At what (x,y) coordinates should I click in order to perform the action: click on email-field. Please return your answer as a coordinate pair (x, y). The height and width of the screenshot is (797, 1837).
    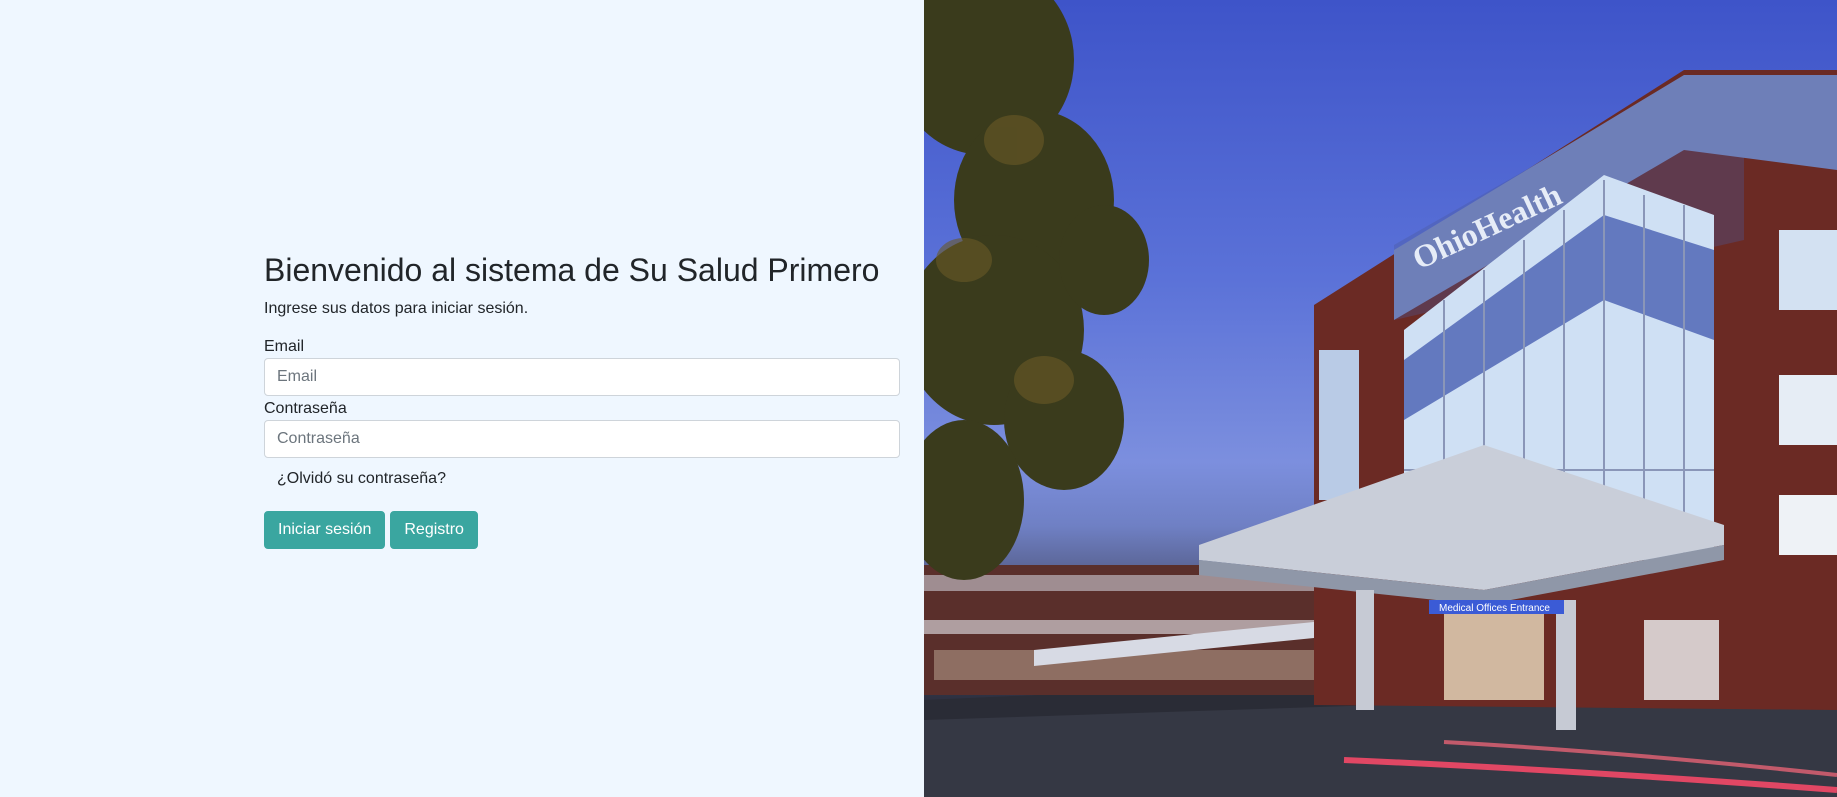
    Looking at the image, I should click on (582, 377).